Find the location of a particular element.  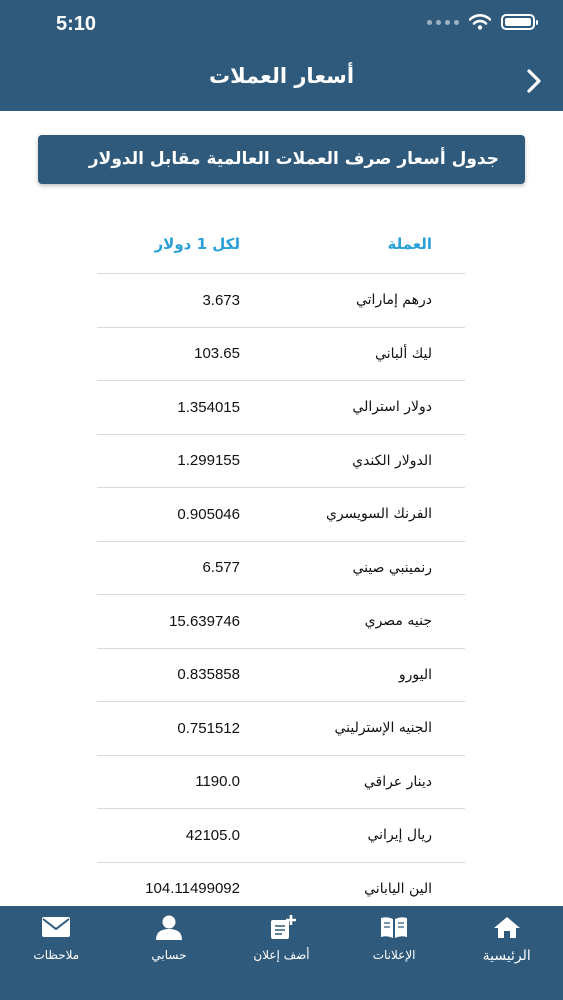

signal-dots-icon is located at coordinates (443, 22).